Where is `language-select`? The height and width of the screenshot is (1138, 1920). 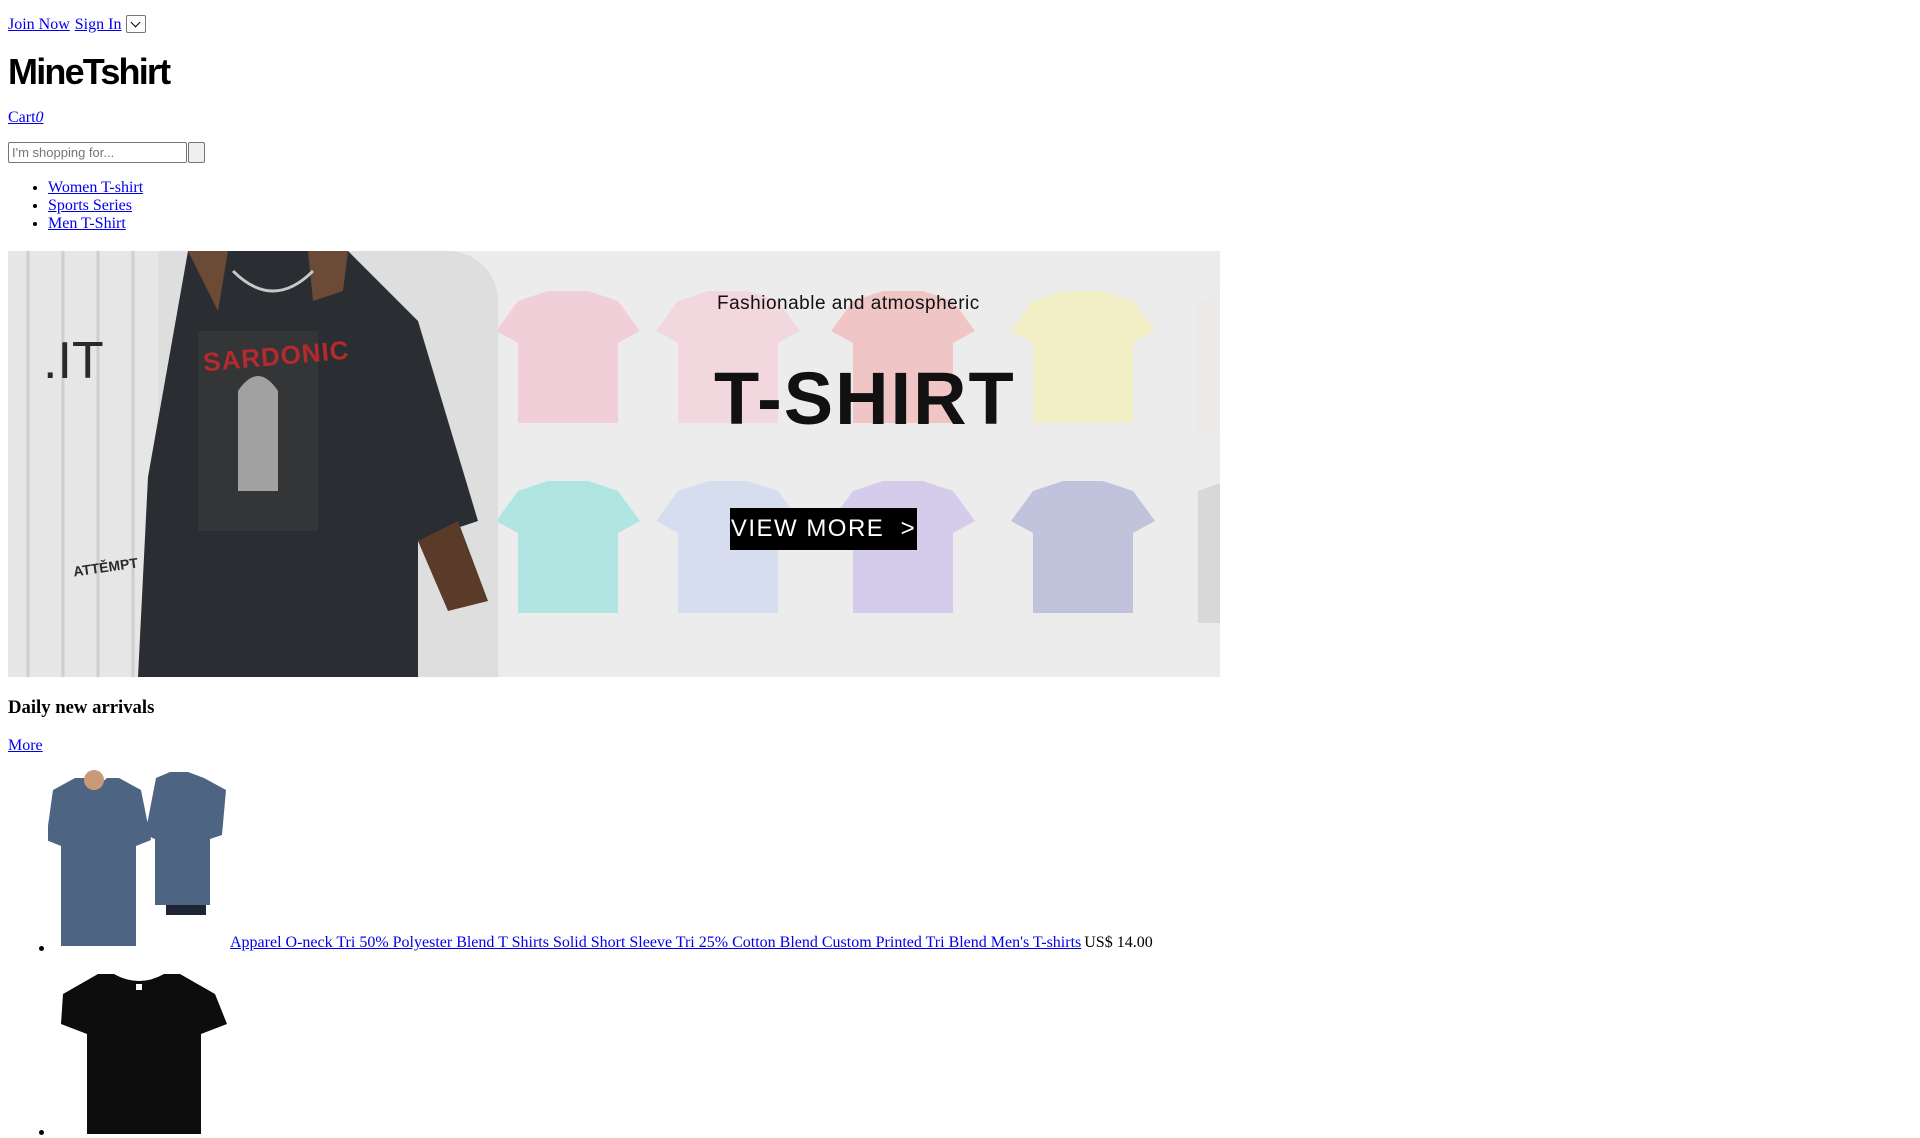 language-select is located at coordinates (136, 24).